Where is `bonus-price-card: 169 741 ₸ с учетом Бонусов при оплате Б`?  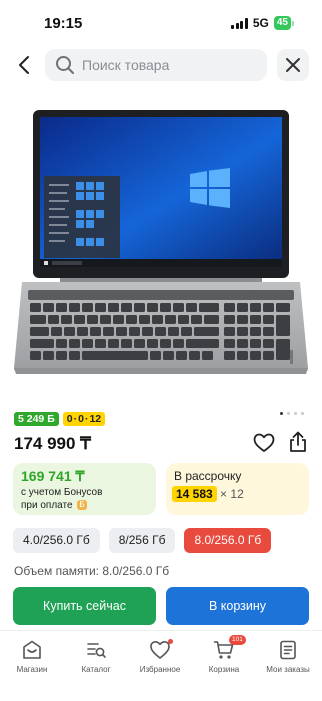 bonus-price-card: 169 741 ₸ с учетом Бонусов при оплате Б is located at coordinates (84, 489).